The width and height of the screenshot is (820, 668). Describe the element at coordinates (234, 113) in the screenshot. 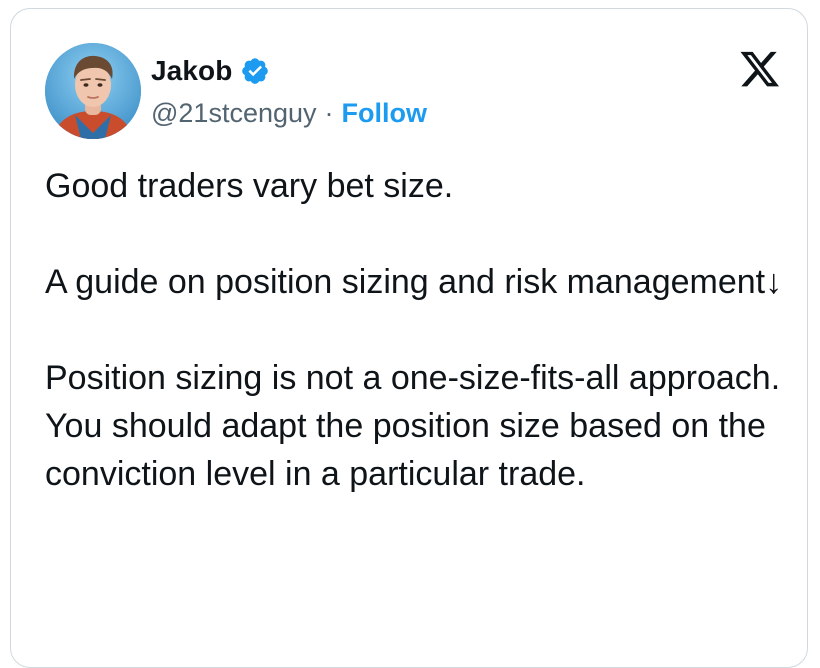

I see `author-handle: @21stcenguy` at that location.